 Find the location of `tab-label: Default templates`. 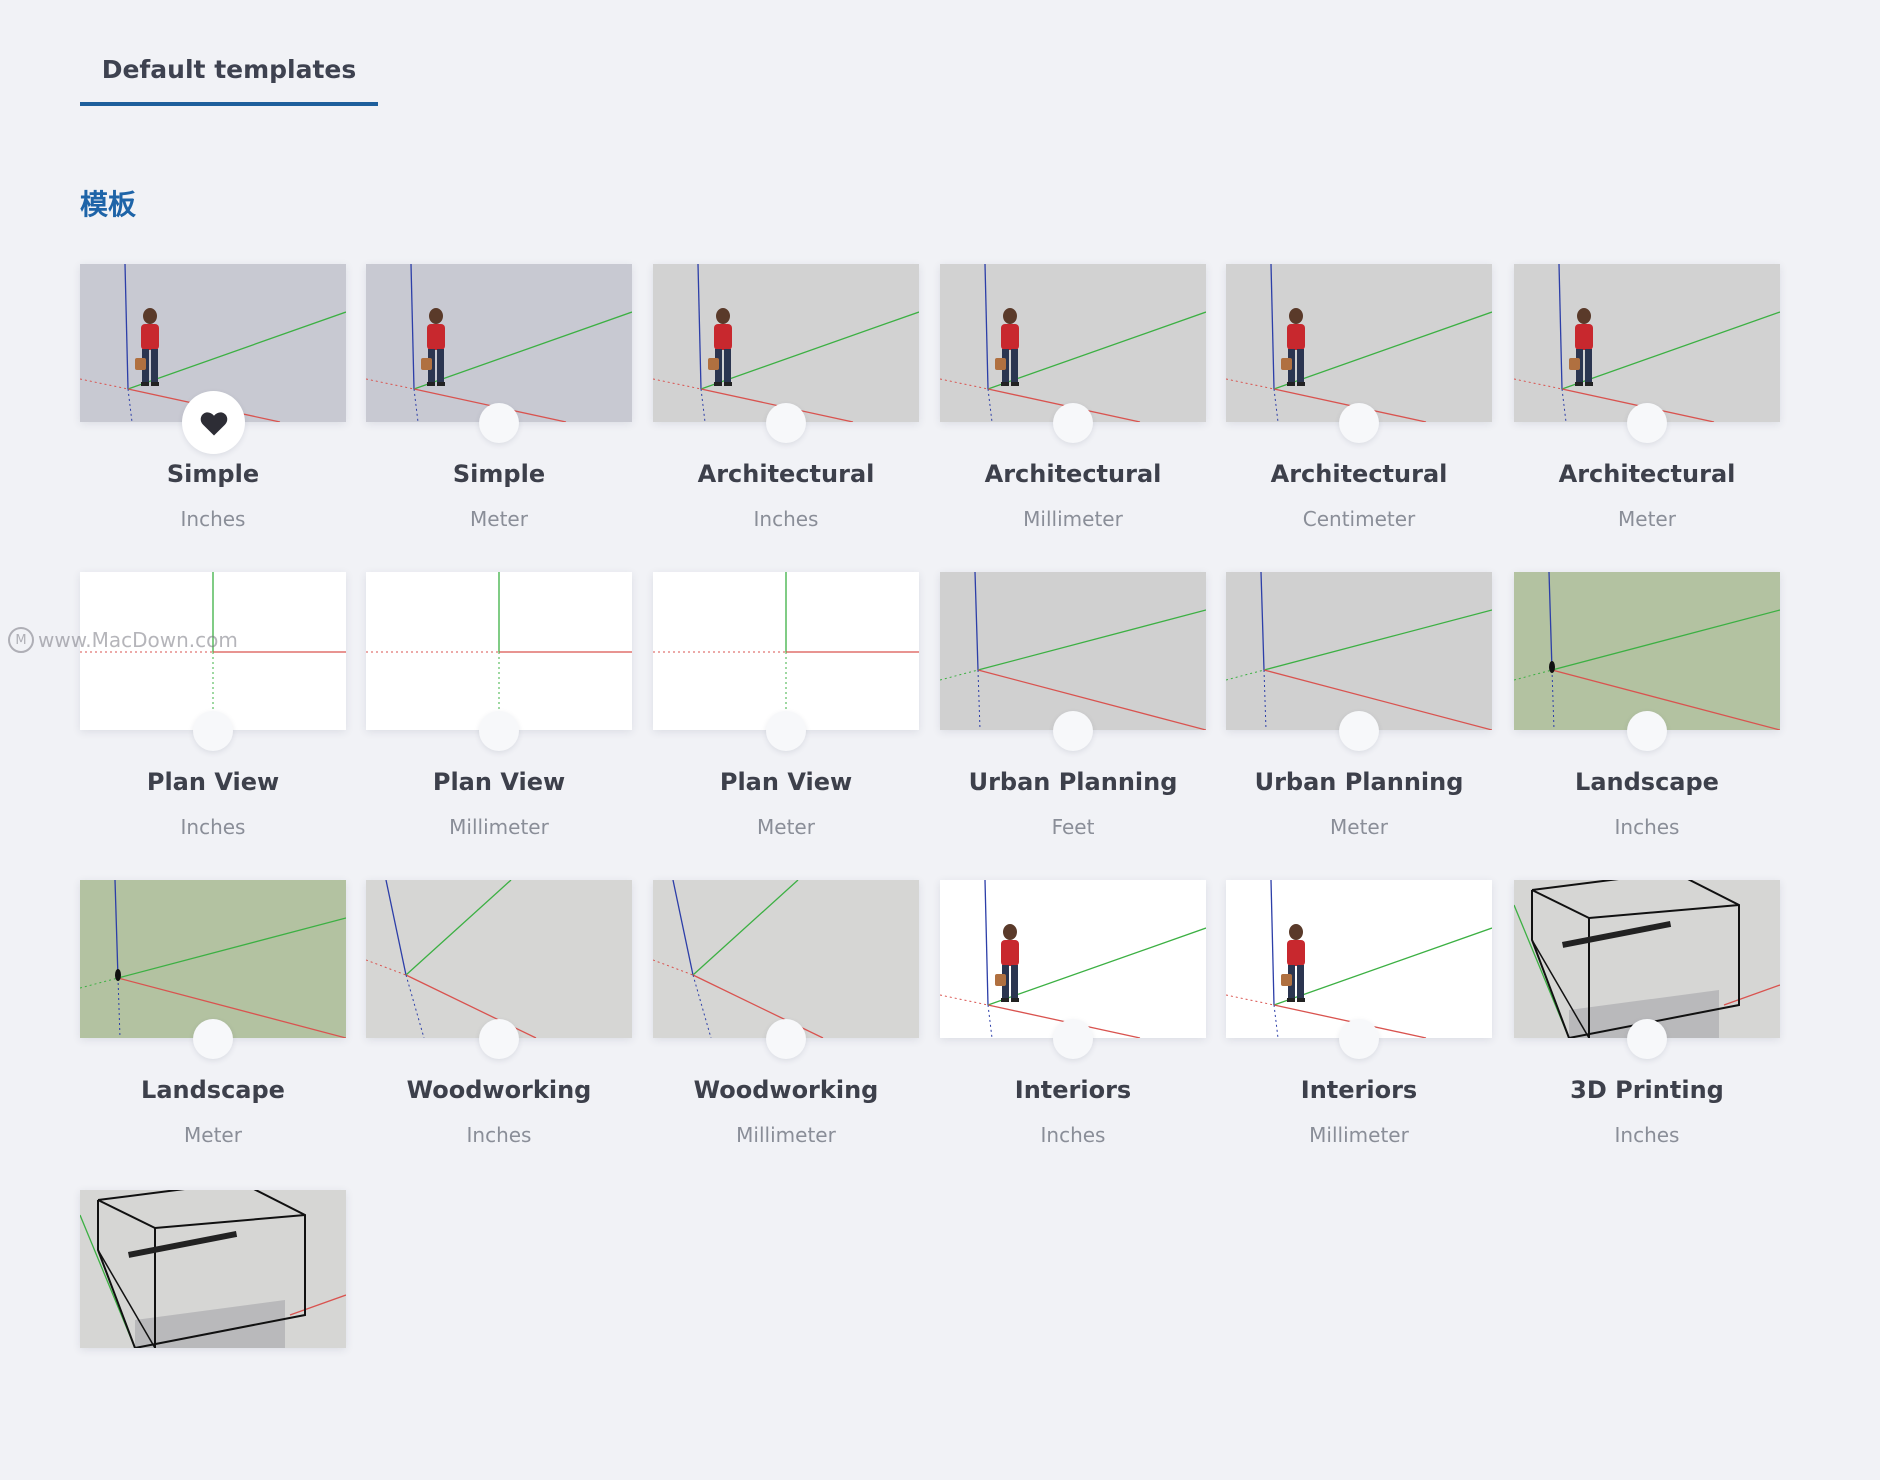

tab-label: Default templates is located at coordinates (229, 69).